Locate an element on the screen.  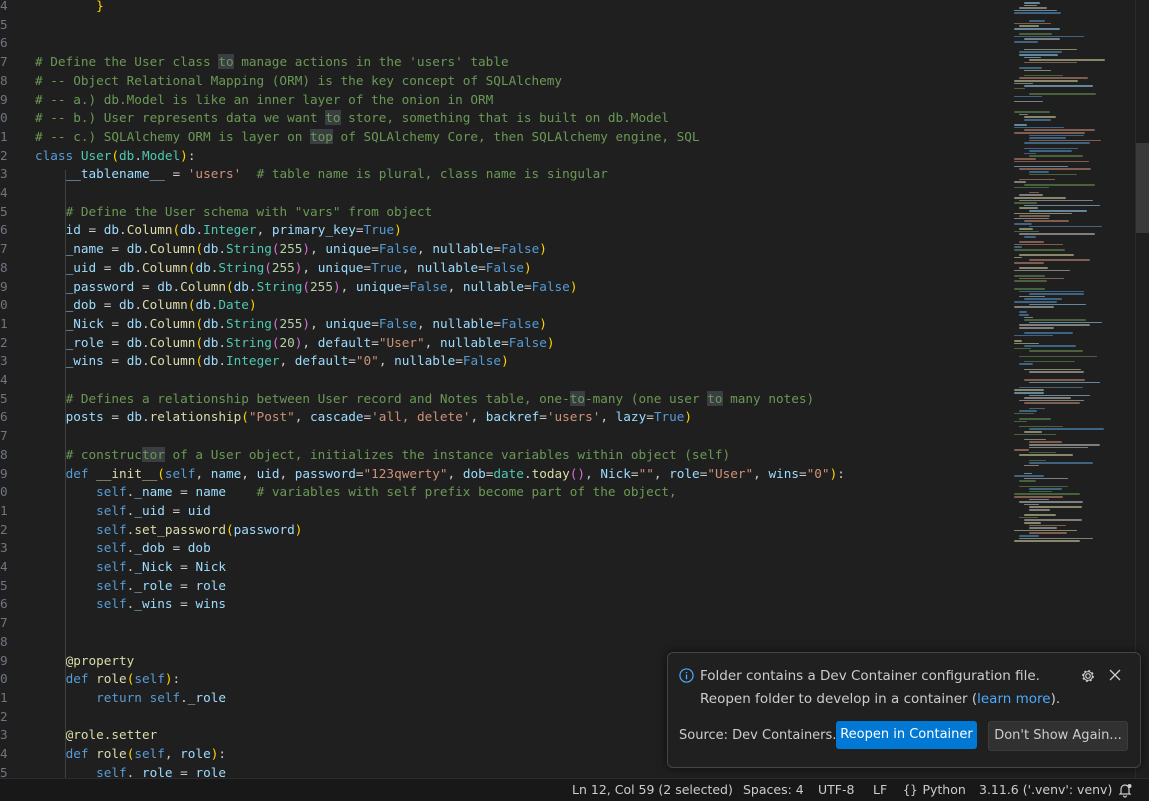
language-label: Python is located at coordinates (944, 789).